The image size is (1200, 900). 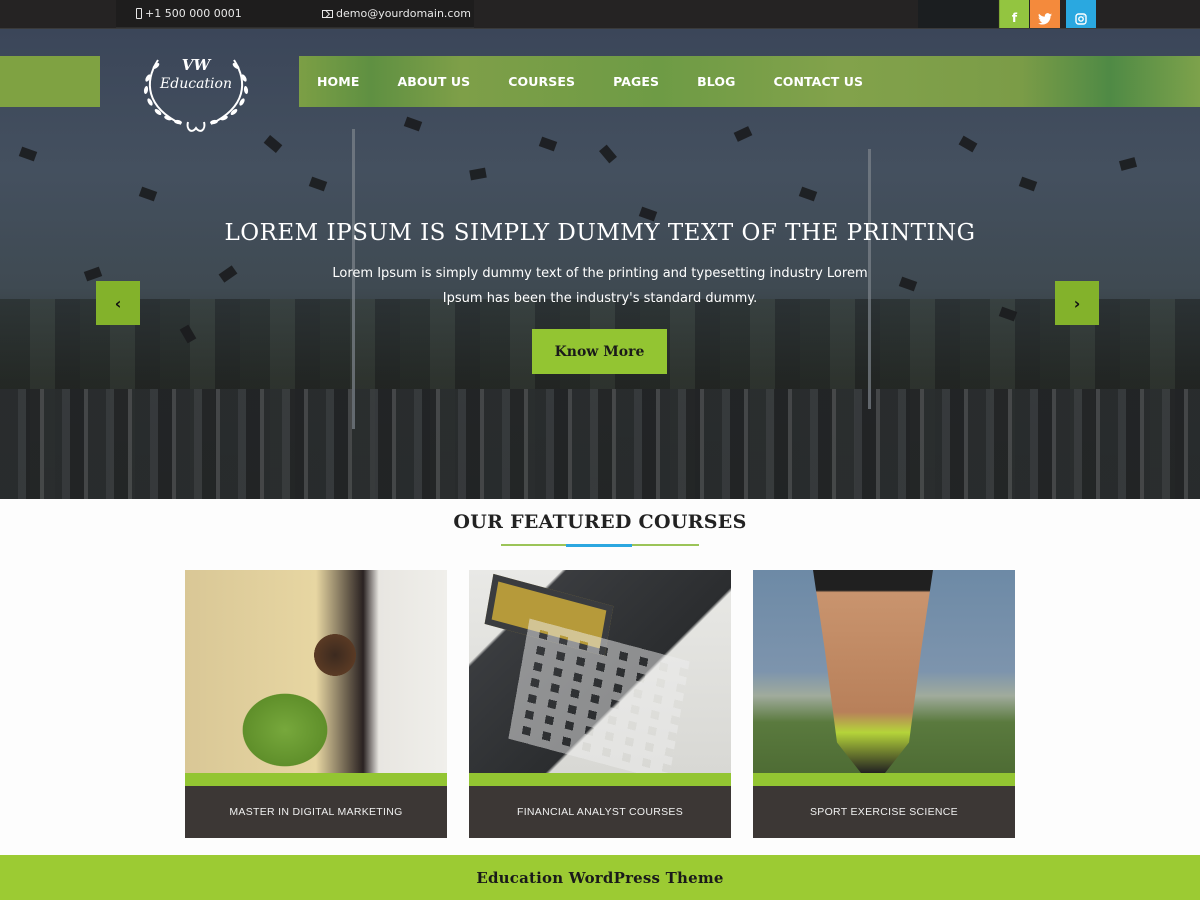 What do you see at coordinates (196, 65) in the screenshot?
I see `logo-text-vw: VW` at bounding box center [196, 65].